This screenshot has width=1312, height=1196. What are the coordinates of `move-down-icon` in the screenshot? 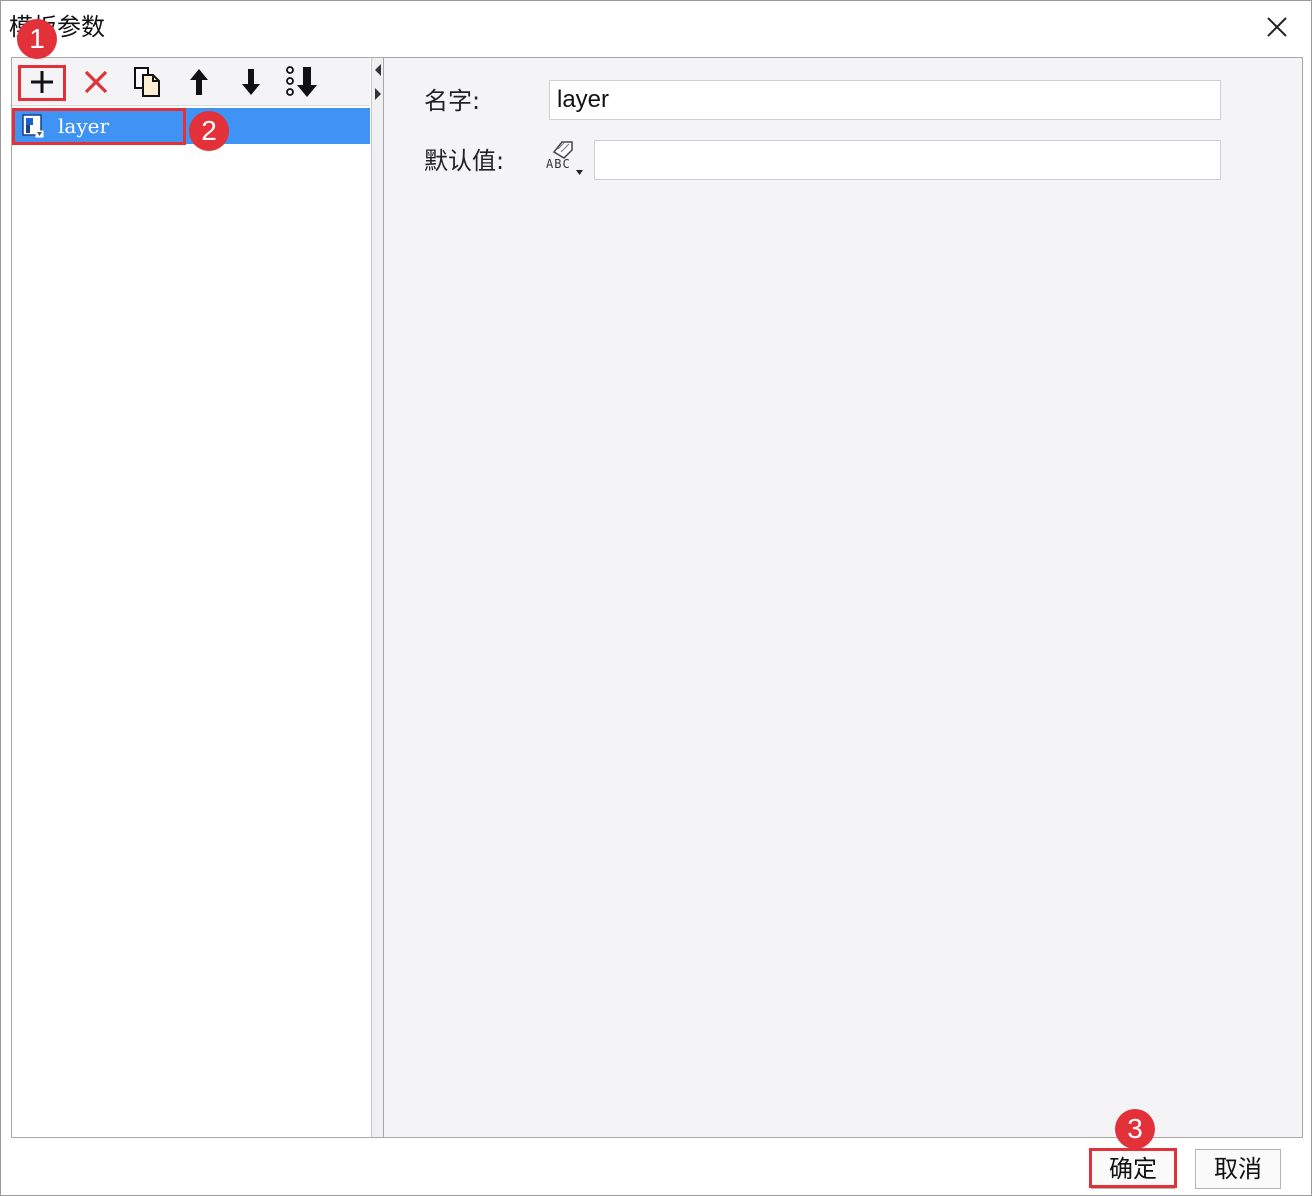 It's located at (251, 82).